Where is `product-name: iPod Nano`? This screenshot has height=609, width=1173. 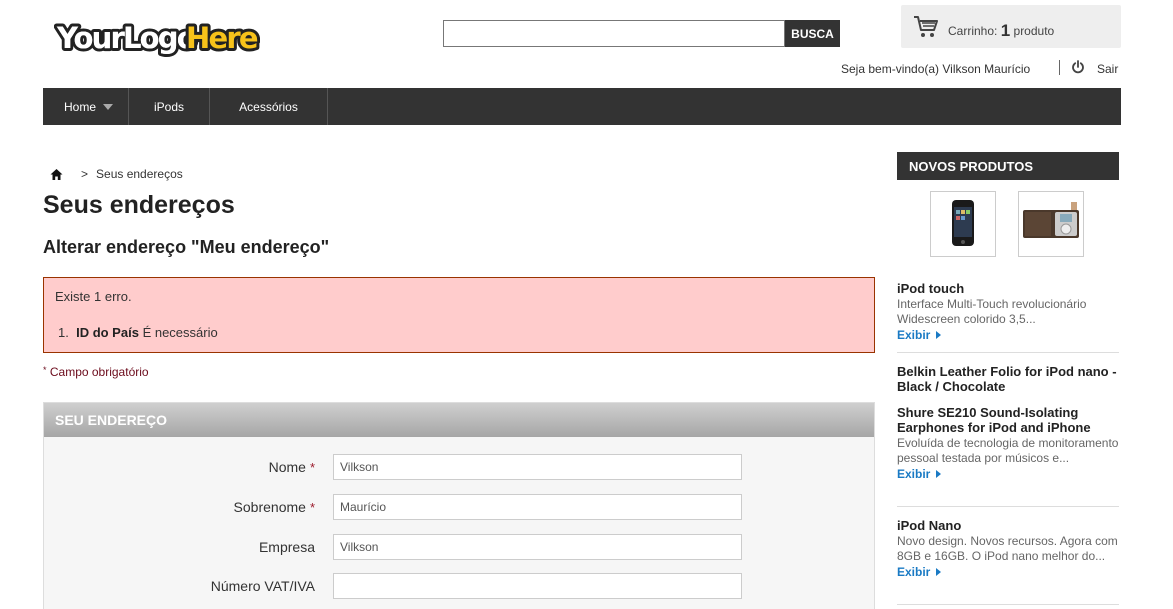
product-name: iPod Nano is located at coordinates (1008, 525).